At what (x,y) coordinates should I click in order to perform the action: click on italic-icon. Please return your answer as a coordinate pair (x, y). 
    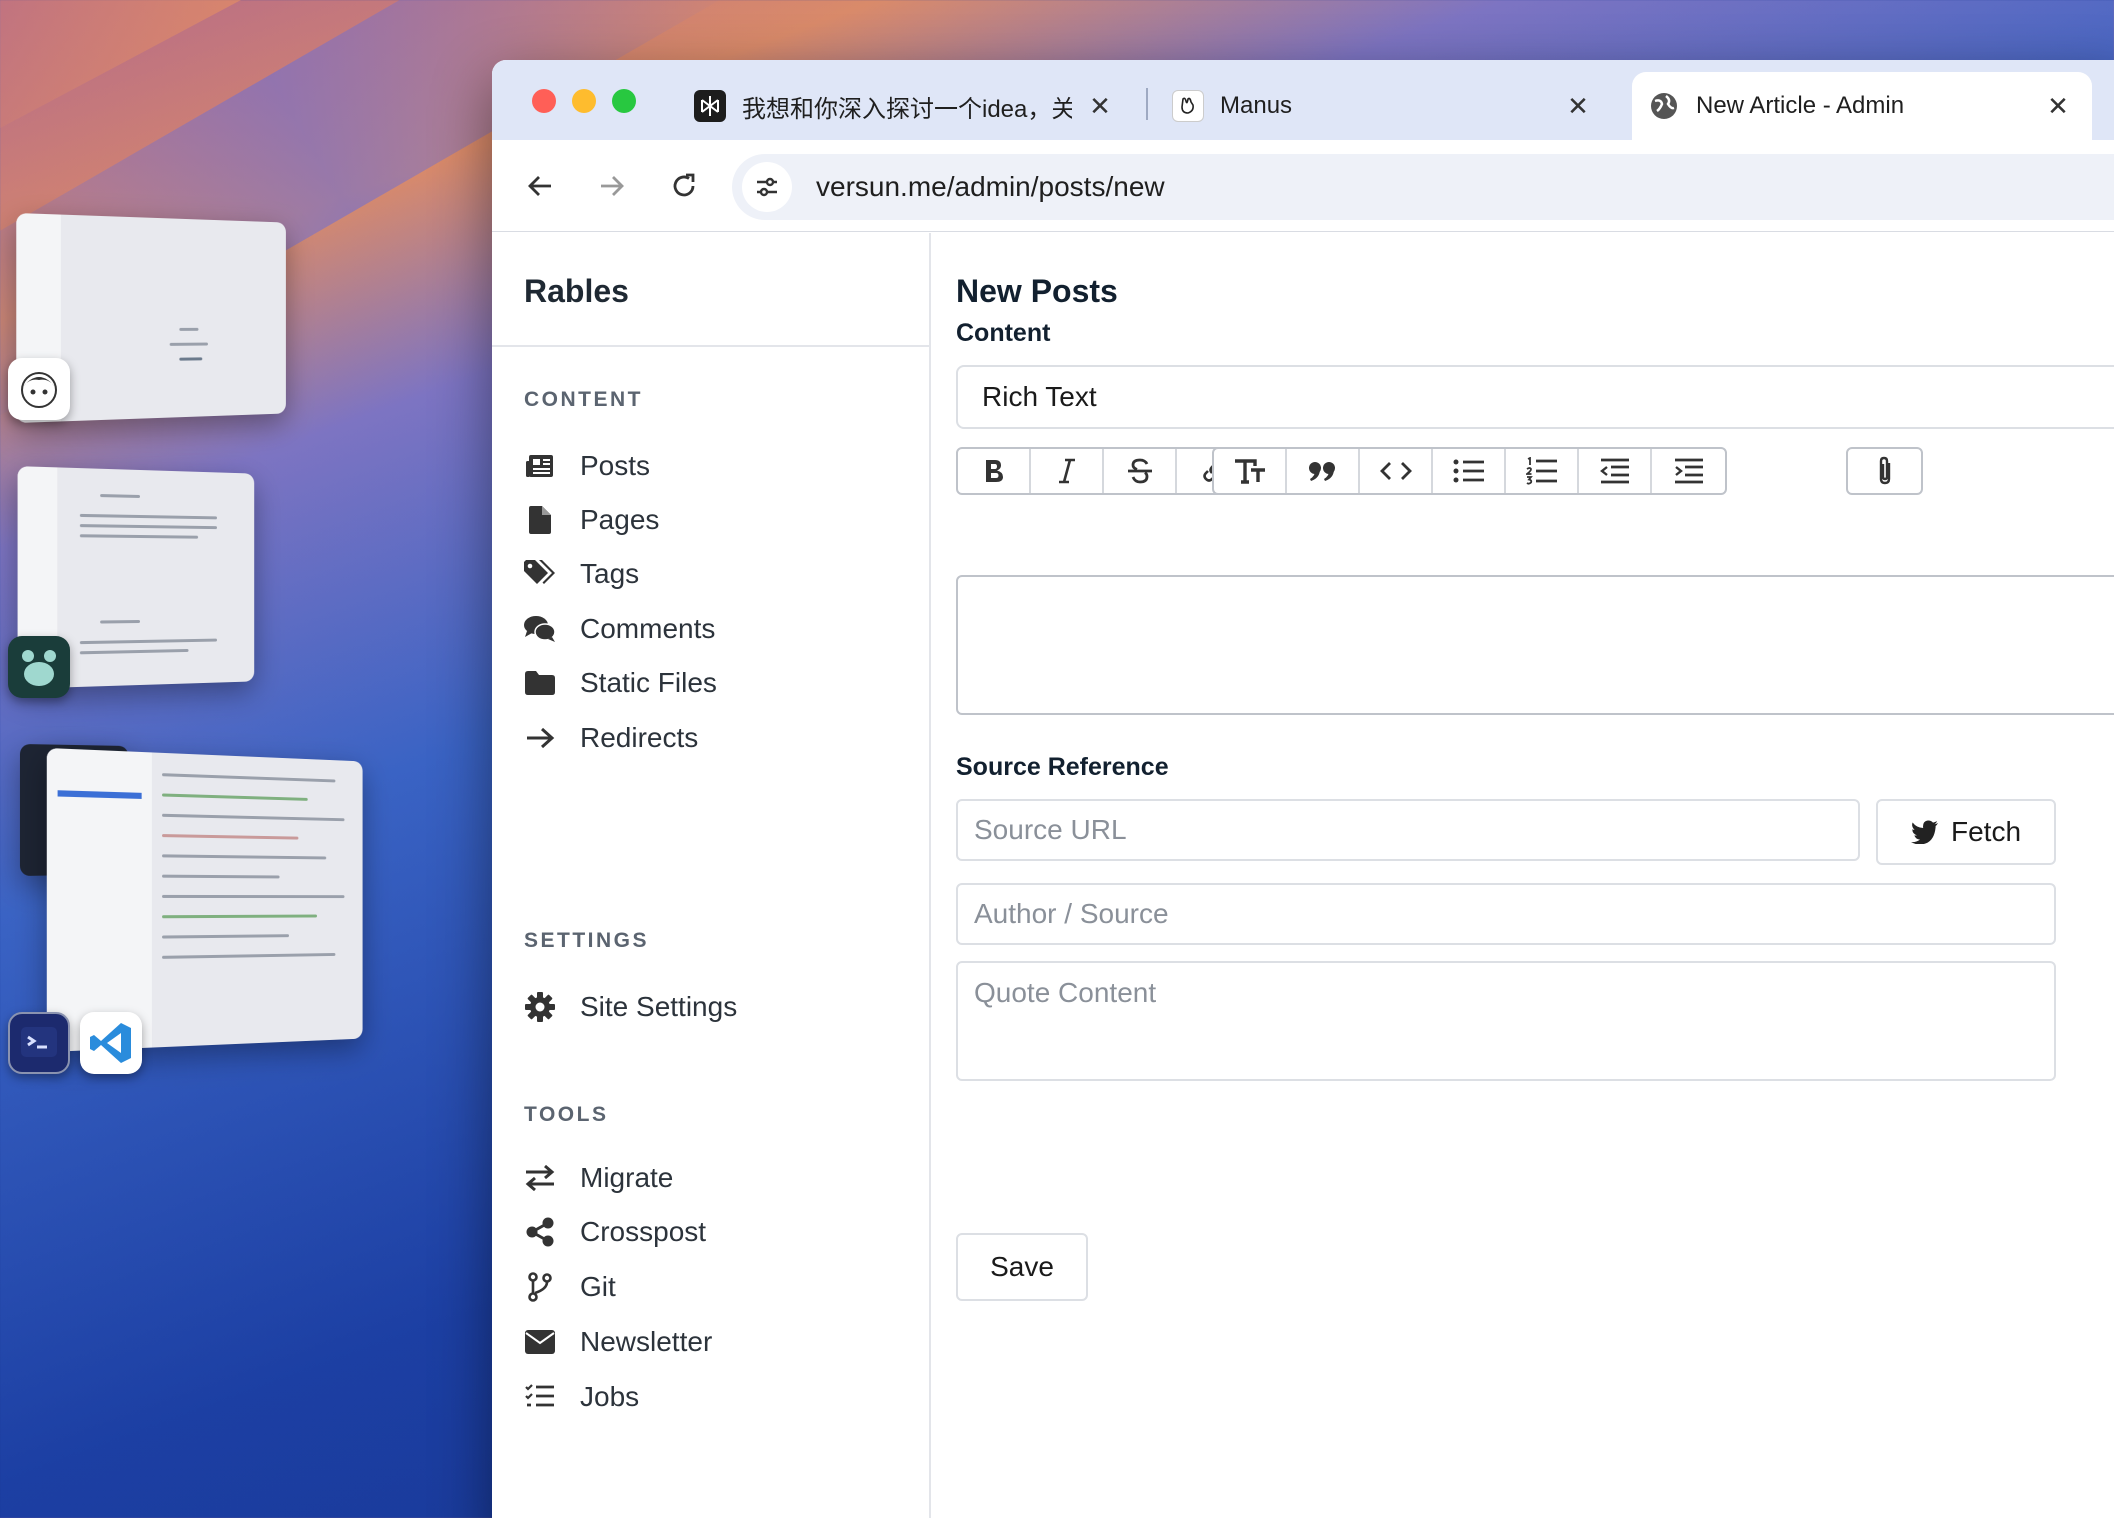
    Looking at the image, I should click on (1066, 471).